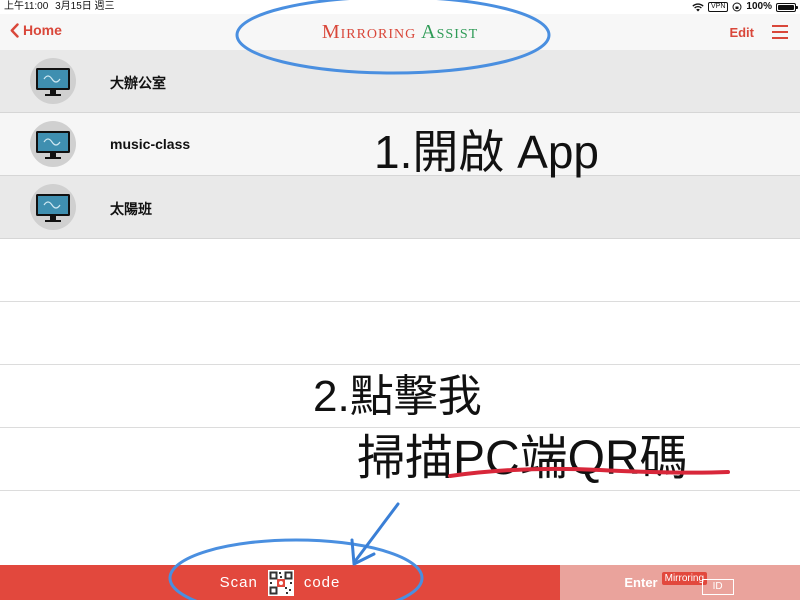 The image size is (800, 600). What do you see at coordinates (322, 582) in the screenshot?
I see `code-label: code` at bounding box center [322, 582].